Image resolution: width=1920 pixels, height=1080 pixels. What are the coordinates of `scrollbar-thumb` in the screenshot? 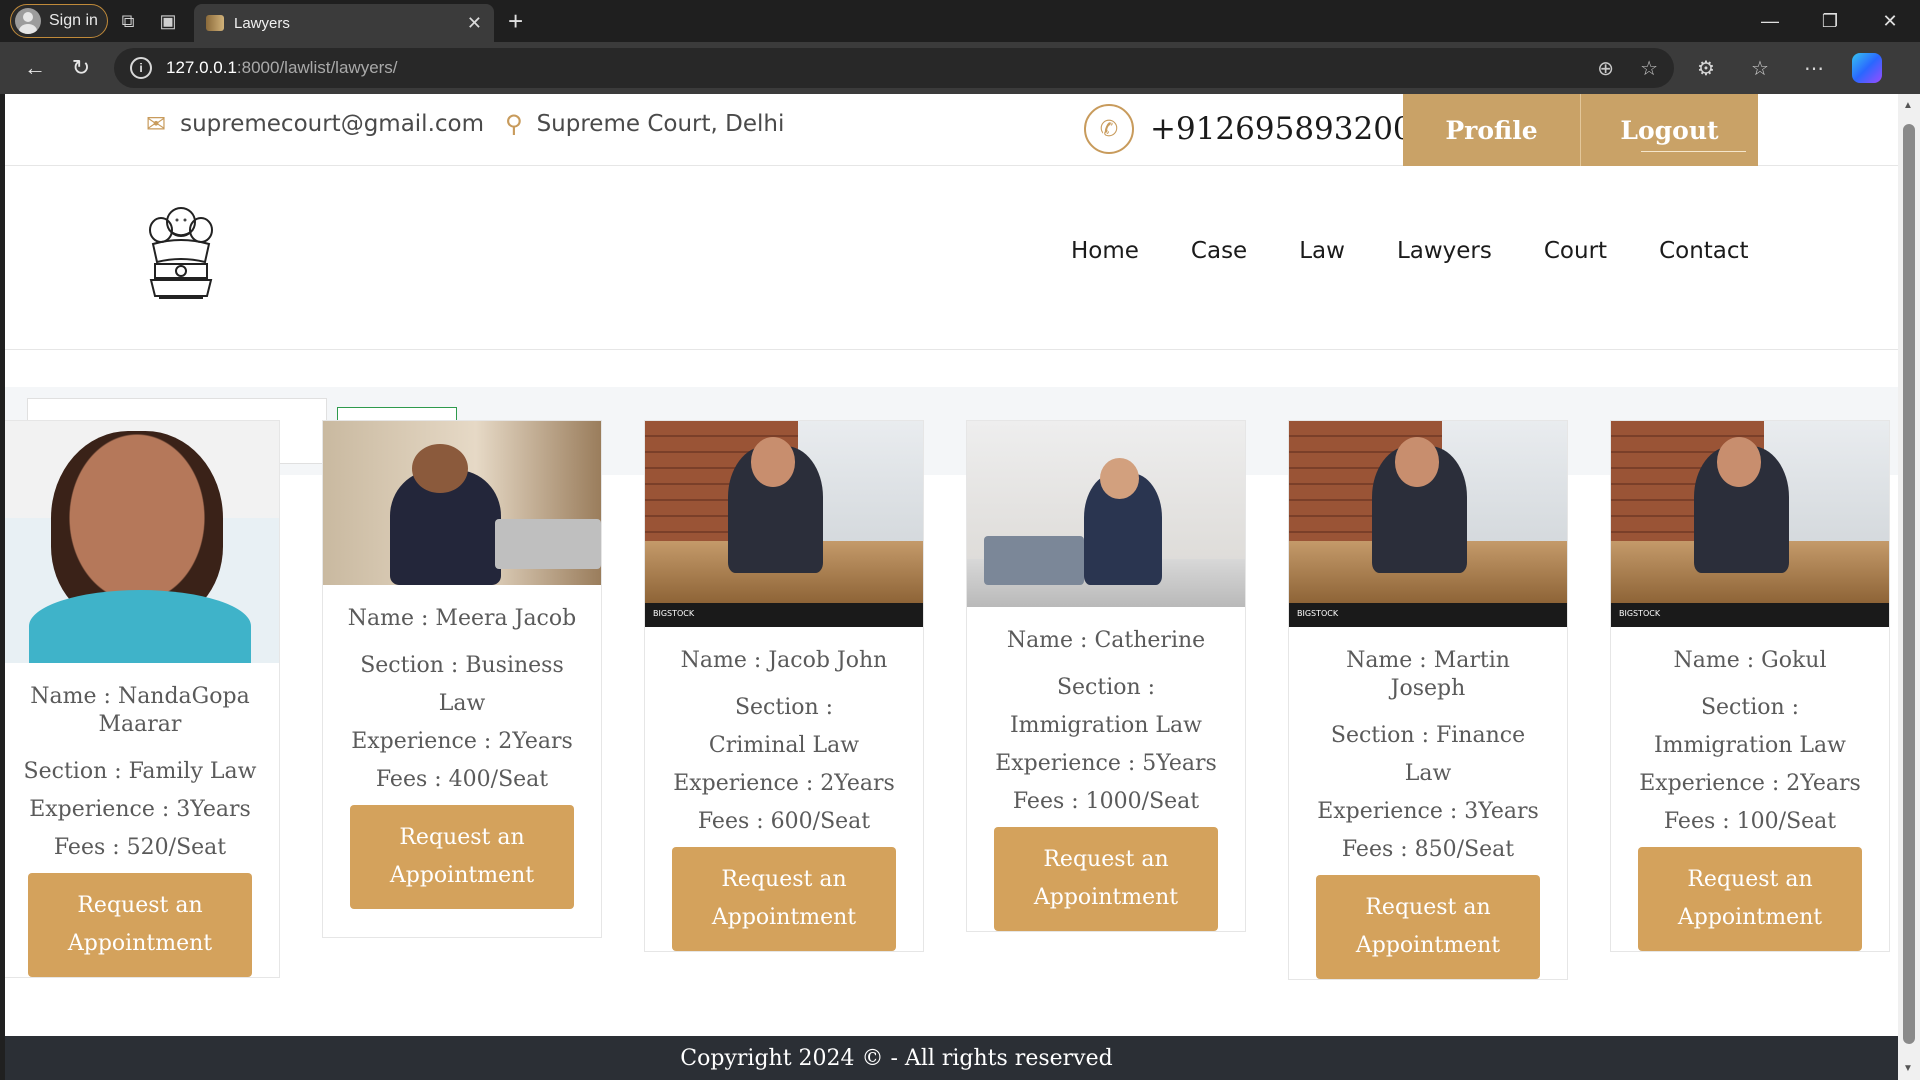 It's located at (1909, 584).